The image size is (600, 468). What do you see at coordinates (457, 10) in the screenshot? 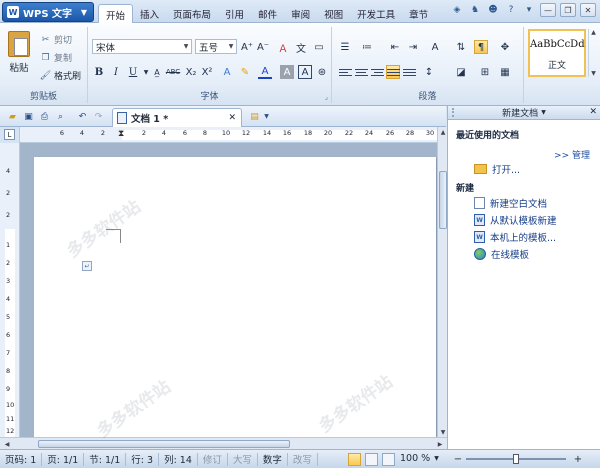
I see `skin-icon: ◈` at bounding box center [457, 10].